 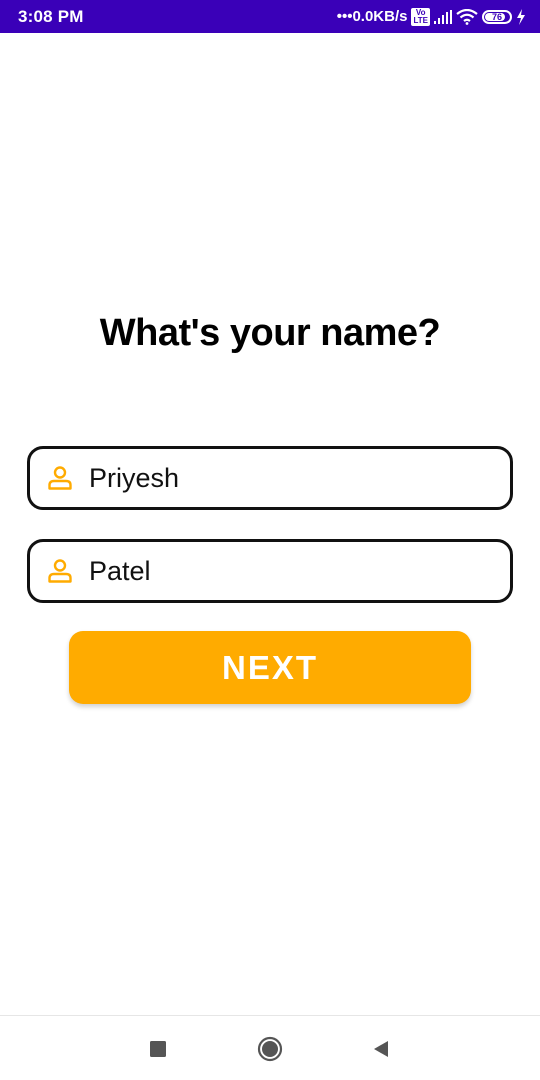 I want to click on battery-level: 76, so click(x=496, y=16).